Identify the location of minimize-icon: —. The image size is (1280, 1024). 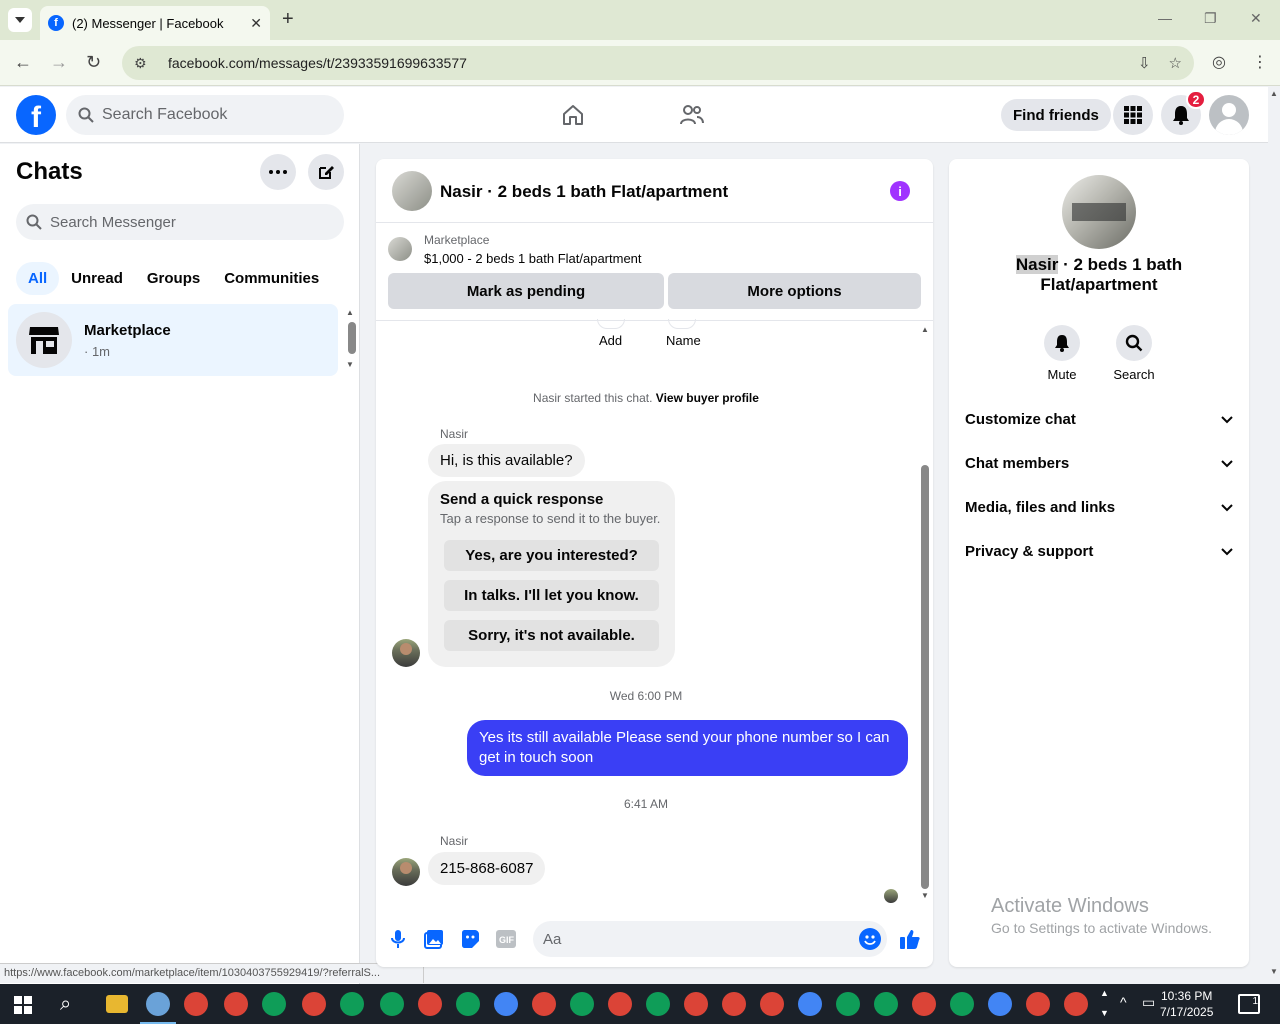
(1165, 18).